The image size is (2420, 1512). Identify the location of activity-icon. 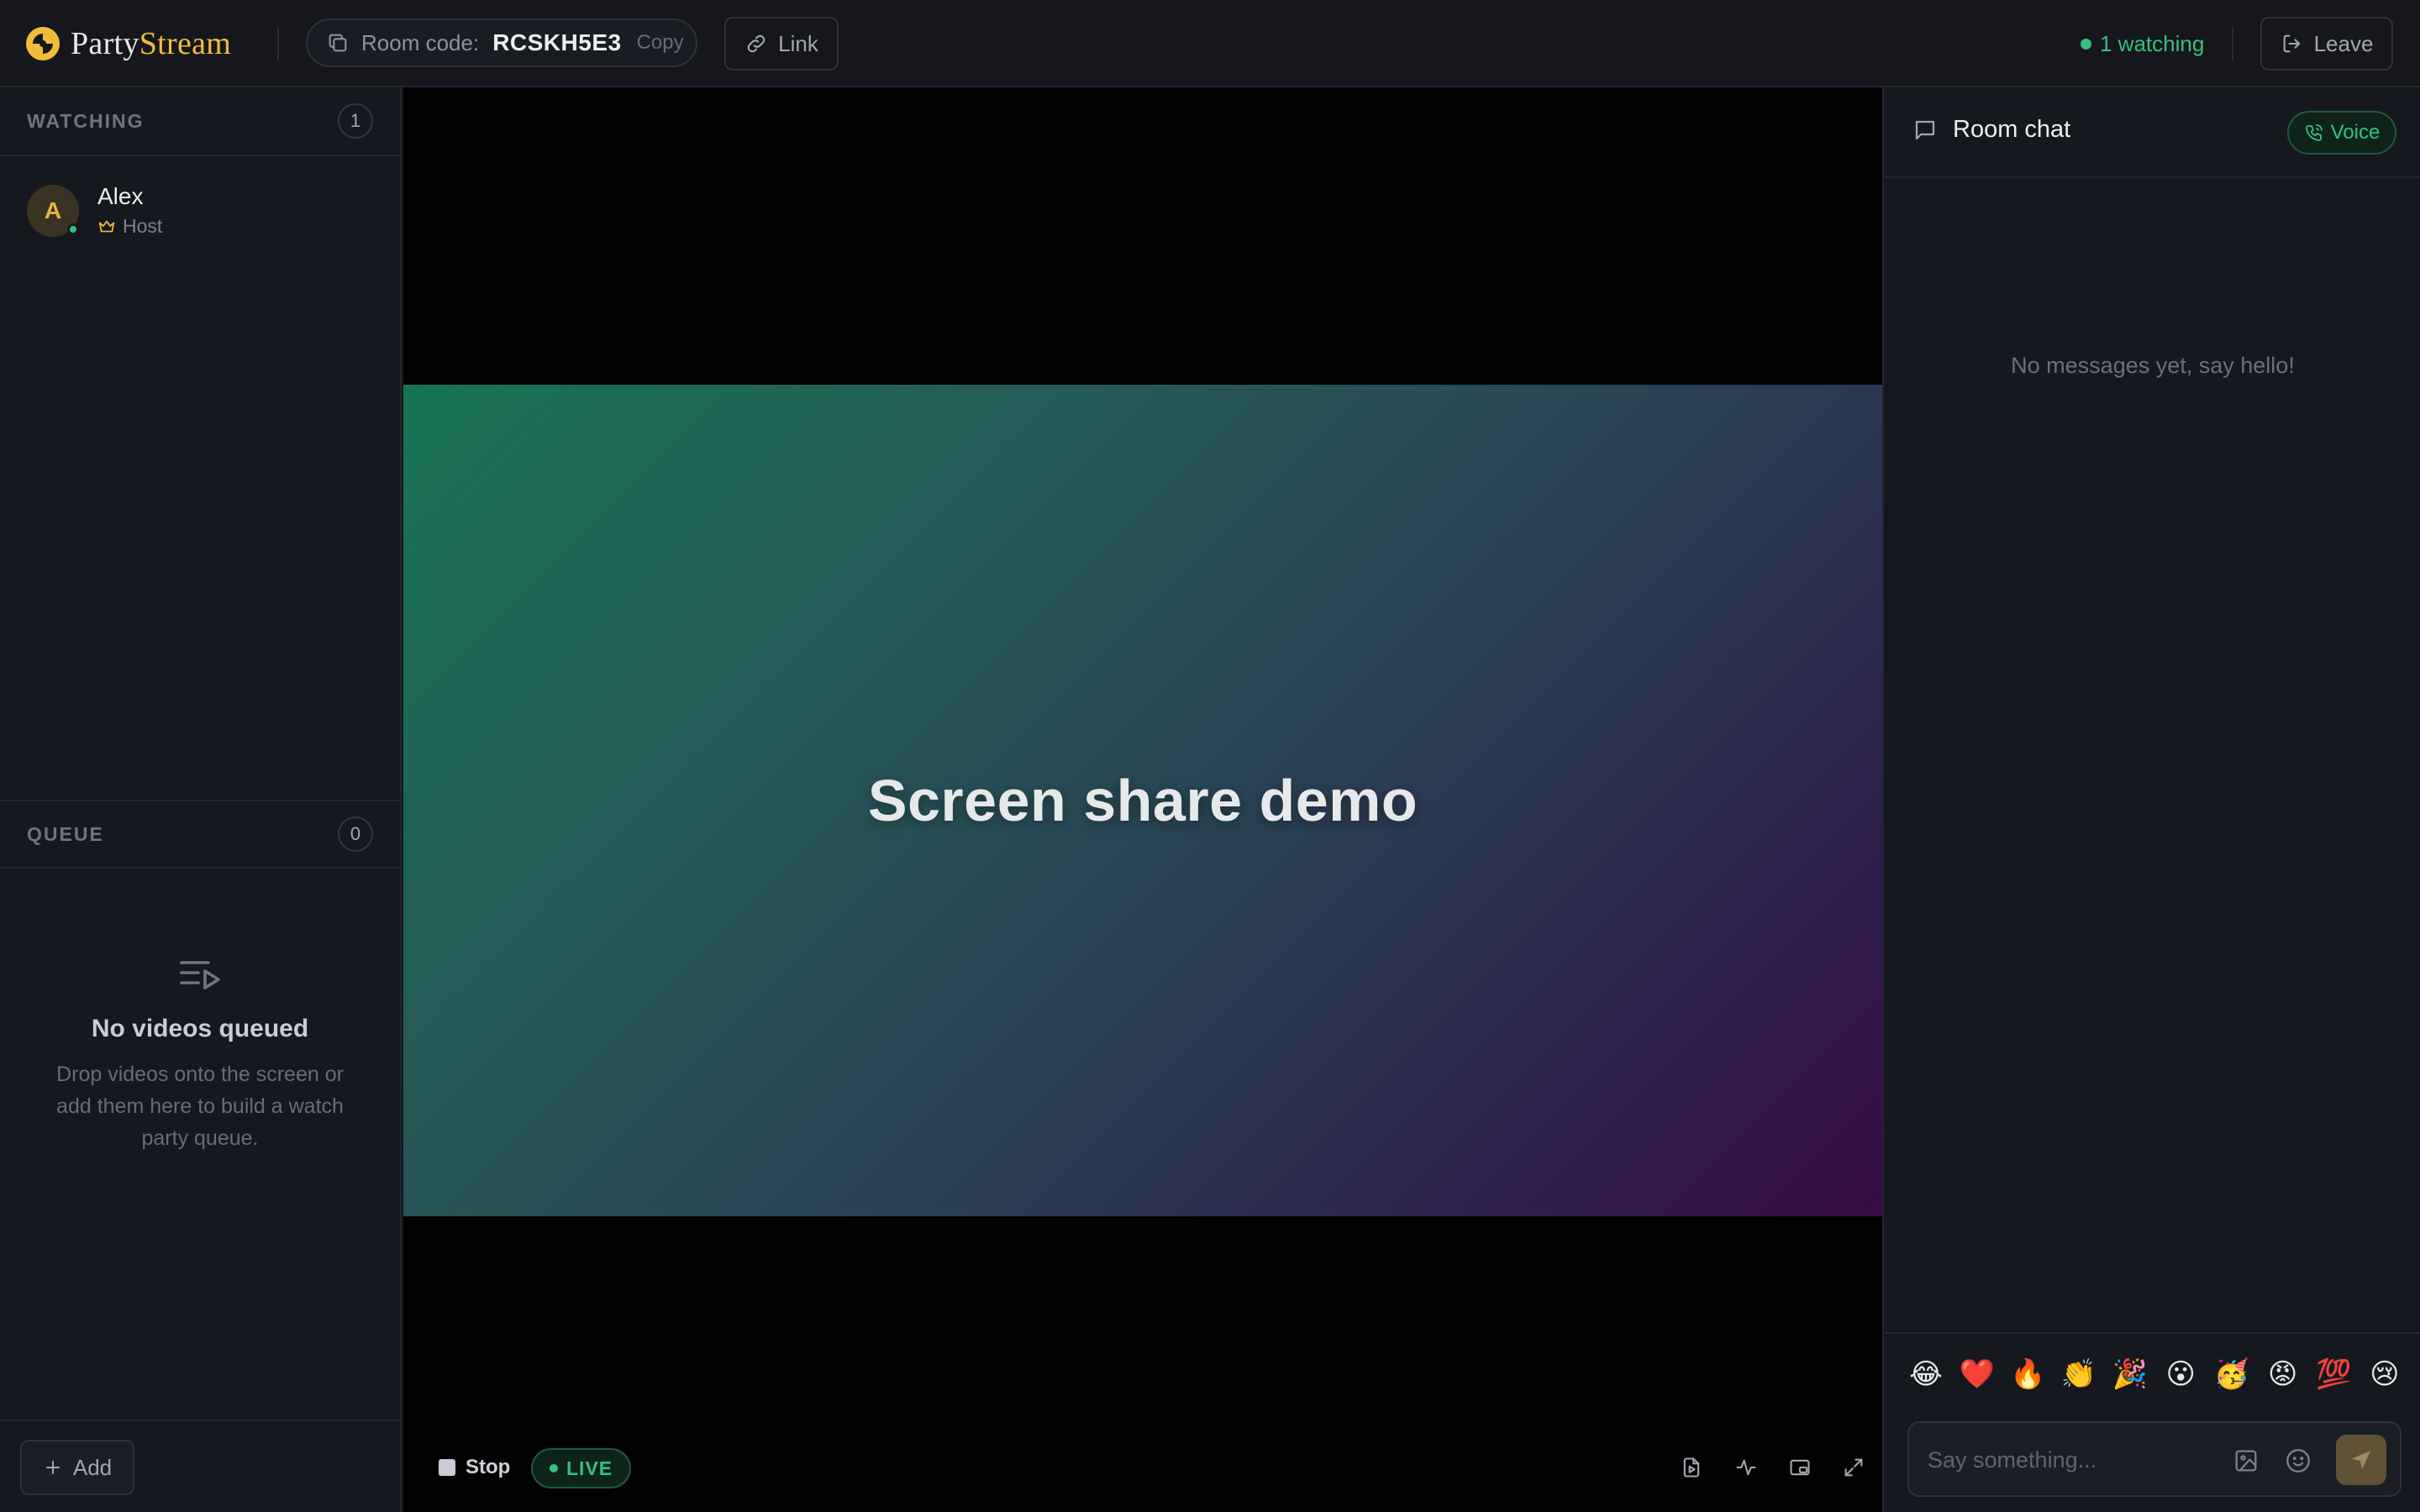
(1746, 1467).